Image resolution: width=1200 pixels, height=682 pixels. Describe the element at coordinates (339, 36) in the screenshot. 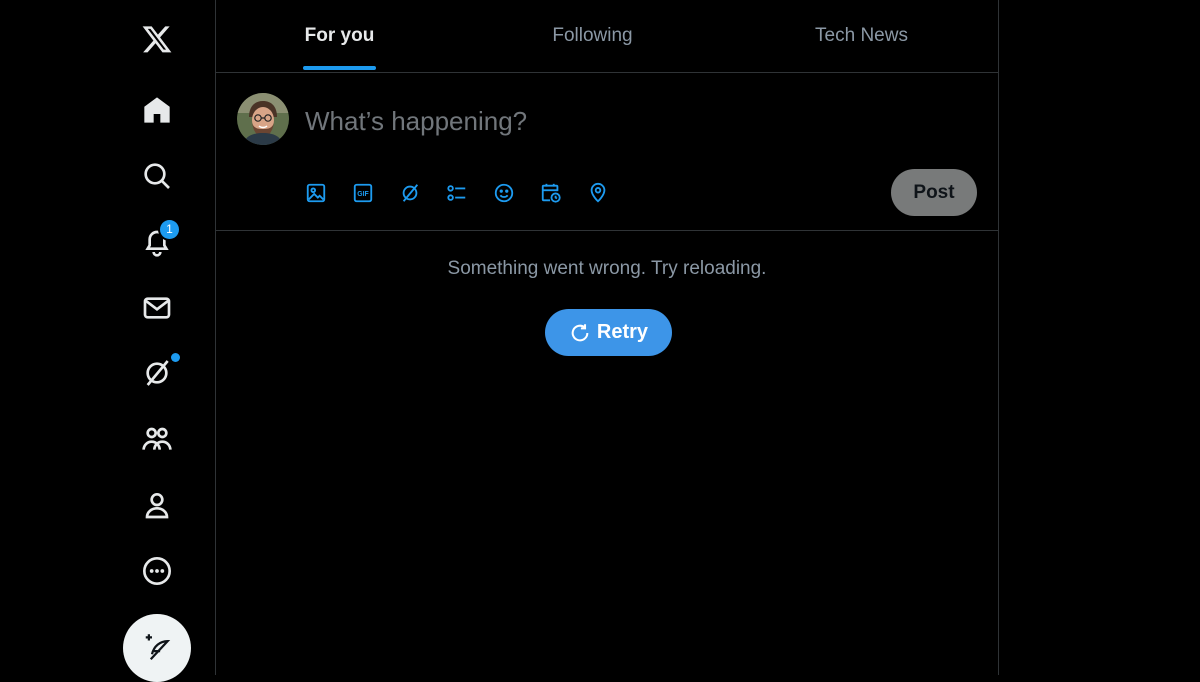

I see `tab-for-you: For you` at that location.